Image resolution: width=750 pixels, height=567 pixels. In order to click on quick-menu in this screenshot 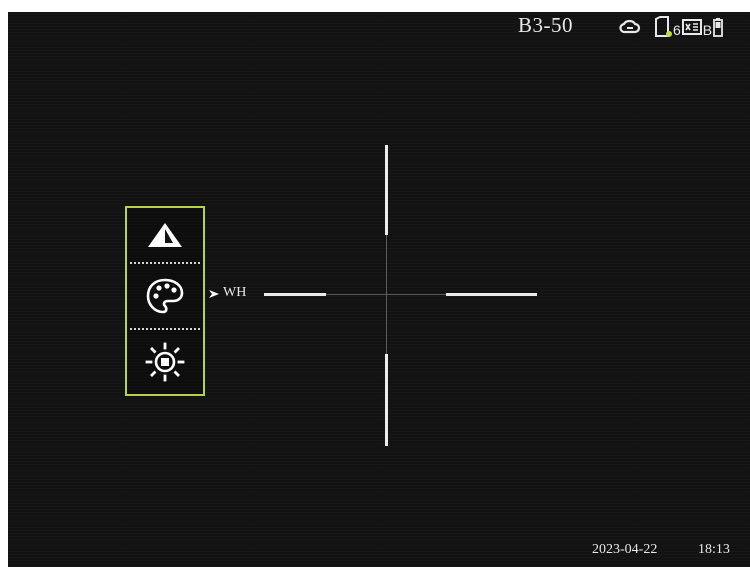, I will do `click(165, 301)`.